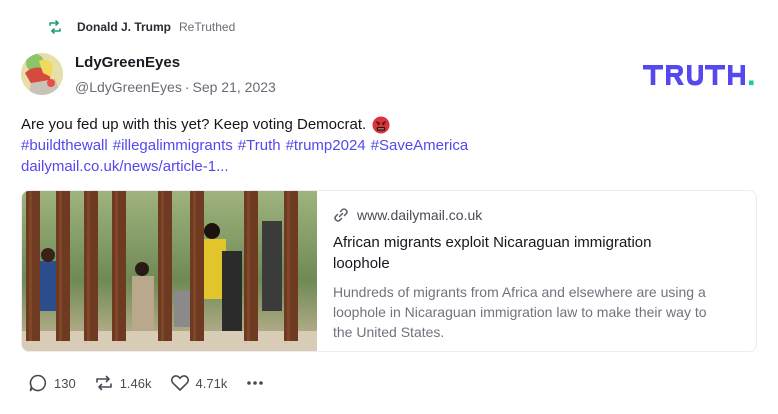  What do you see at coordinates (326, 145) in the screenshot?
I see `hashtag-link: #trump2024` at bounding box center [326, 145].